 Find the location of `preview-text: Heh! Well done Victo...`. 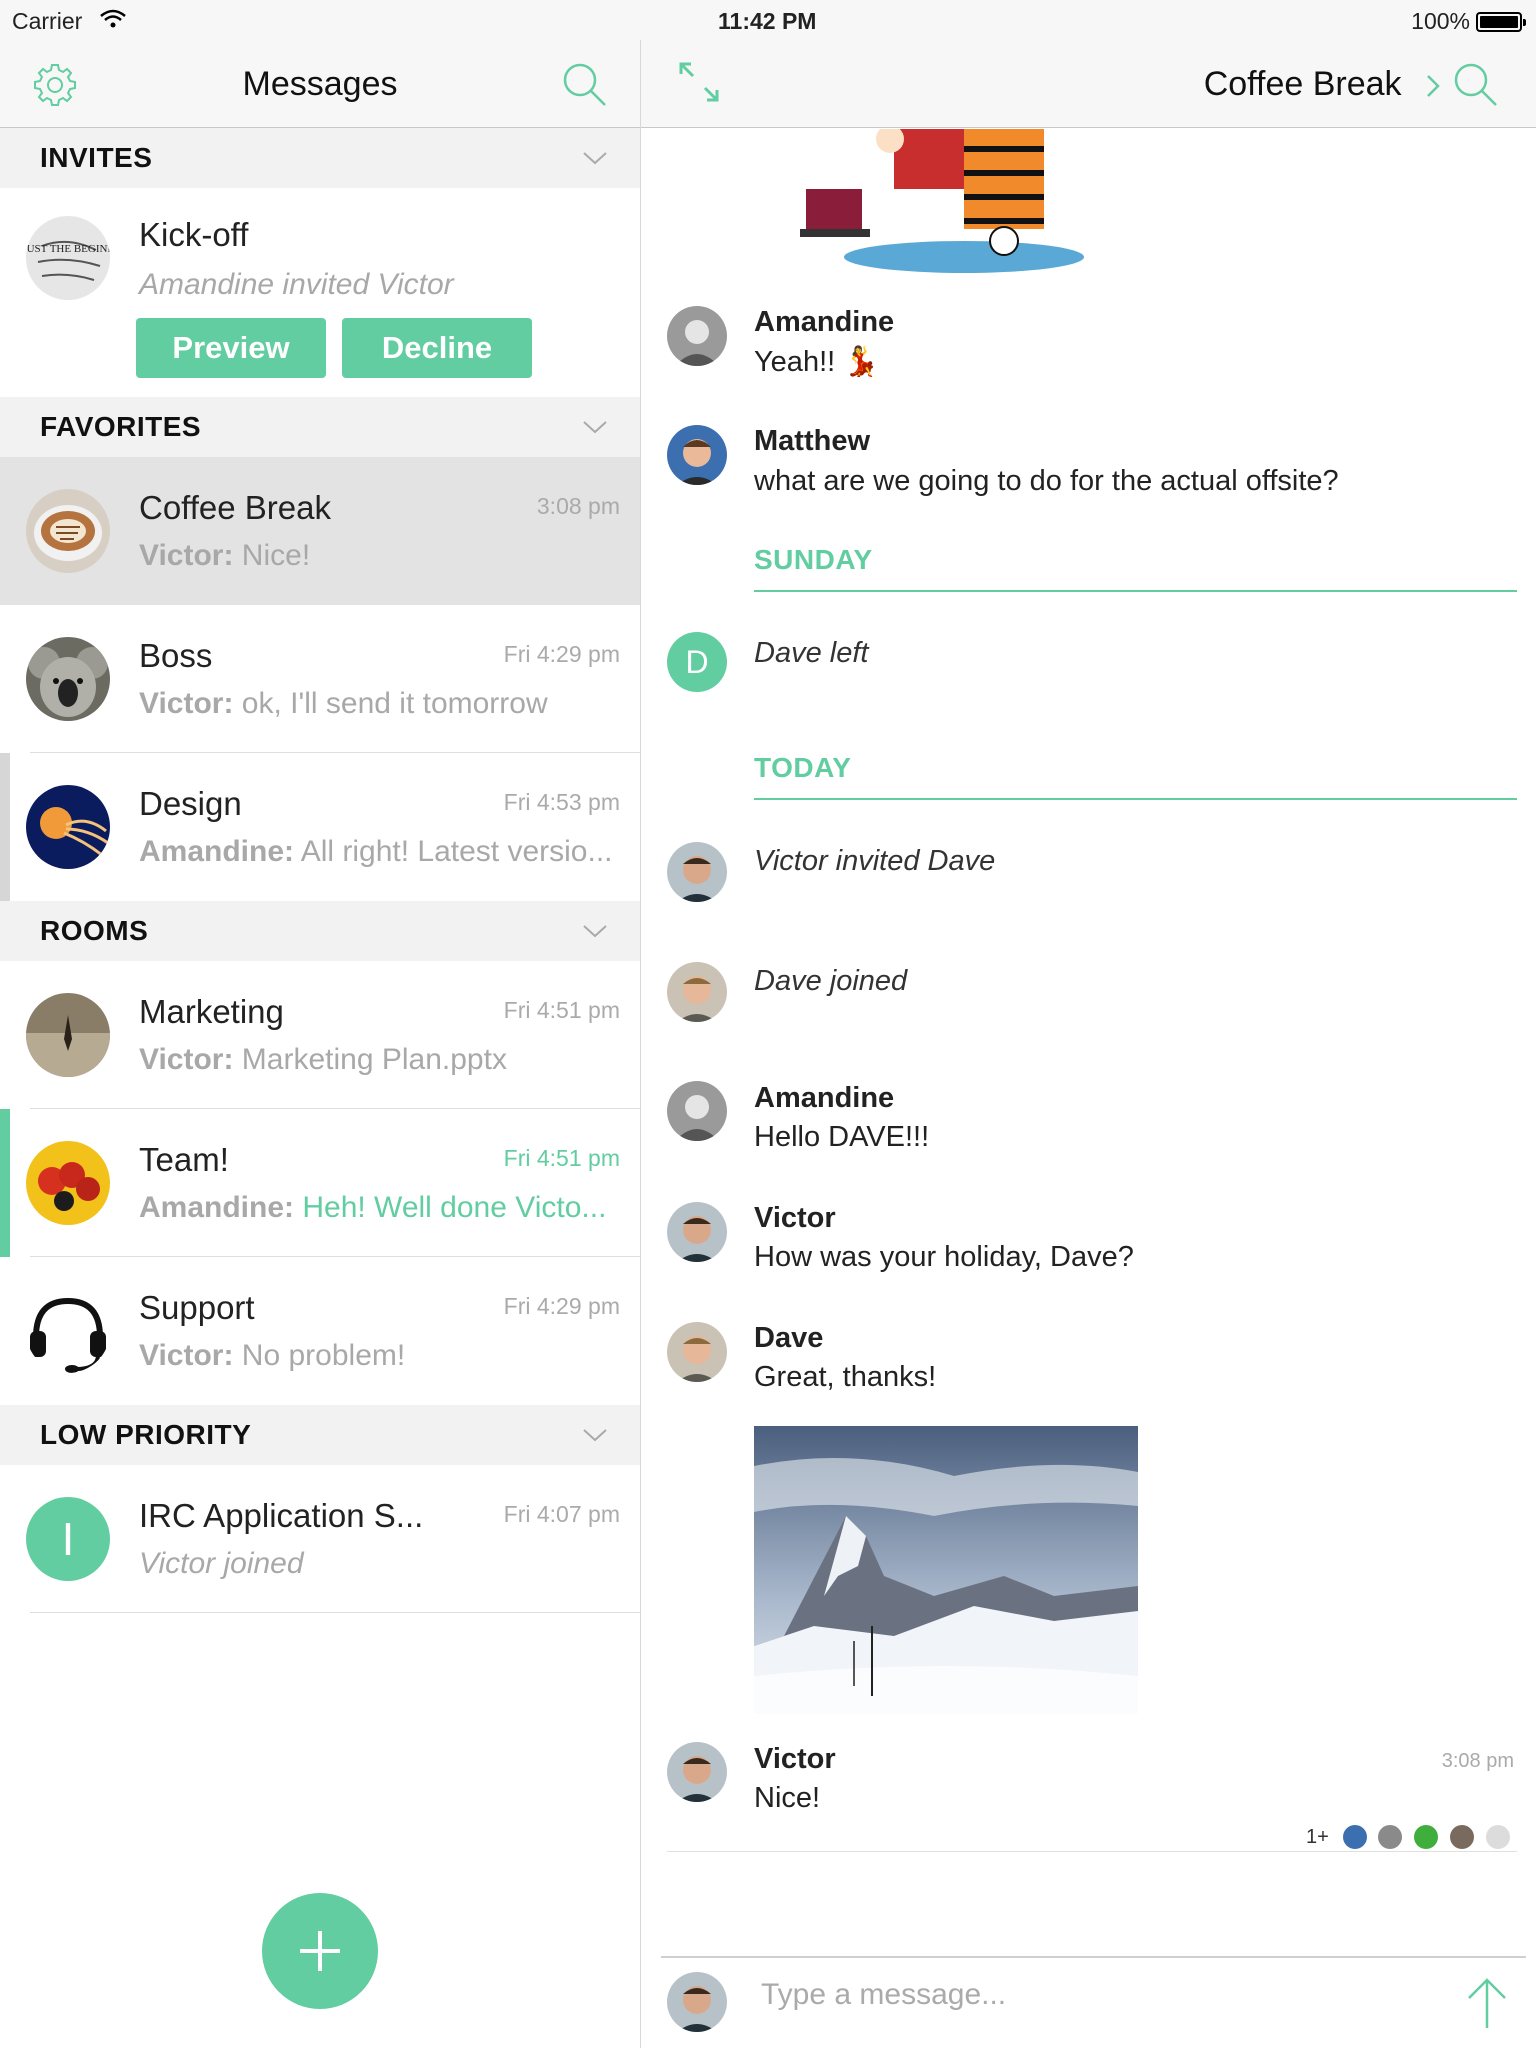

preview-text: Heh! Well done Victo... is located at coordinates (450, 1207).